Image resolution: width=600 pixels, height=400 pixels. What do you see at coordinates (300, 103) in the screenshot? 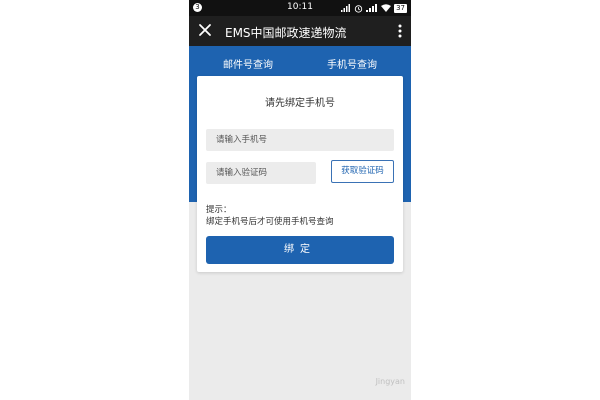
I see `card-title: 请先绑定手机号` at bounding box center [300, 103].